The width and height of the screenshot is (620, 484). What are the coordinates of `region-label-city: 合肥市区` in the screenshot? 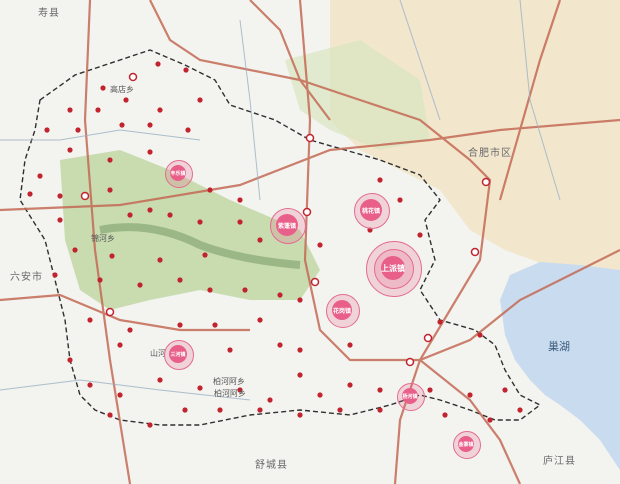 It's located at (490, 153).